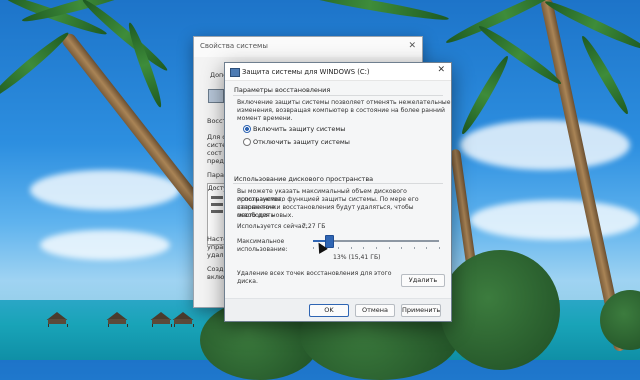 The image size is (640, 380). I want to click on delete-button: Удалить, so click(423, 280).